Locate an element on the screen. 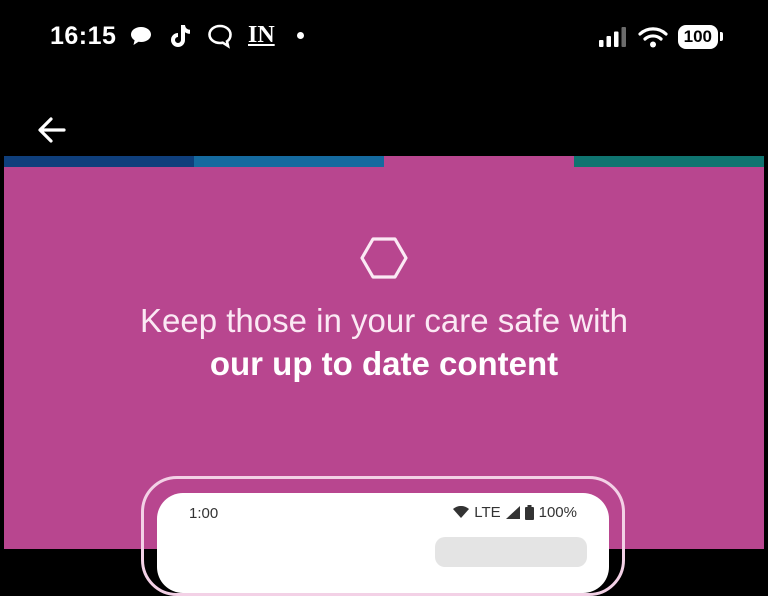  headline-line-2: our up to date content is located at coordinates (384, 363).